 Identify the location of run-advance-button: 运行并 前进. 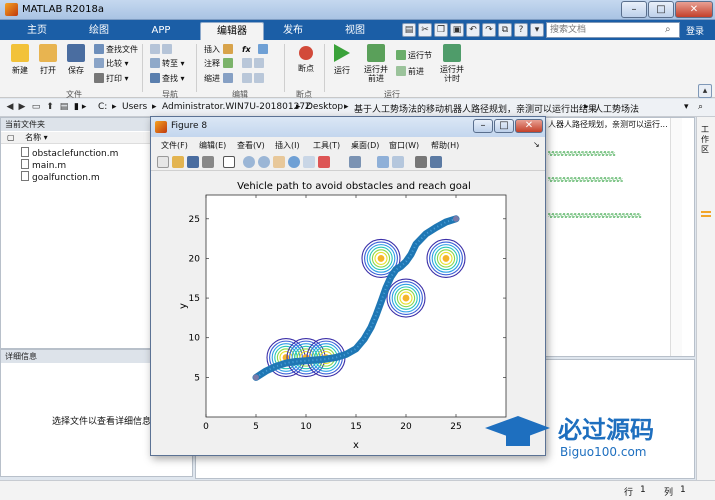
(376, 63).